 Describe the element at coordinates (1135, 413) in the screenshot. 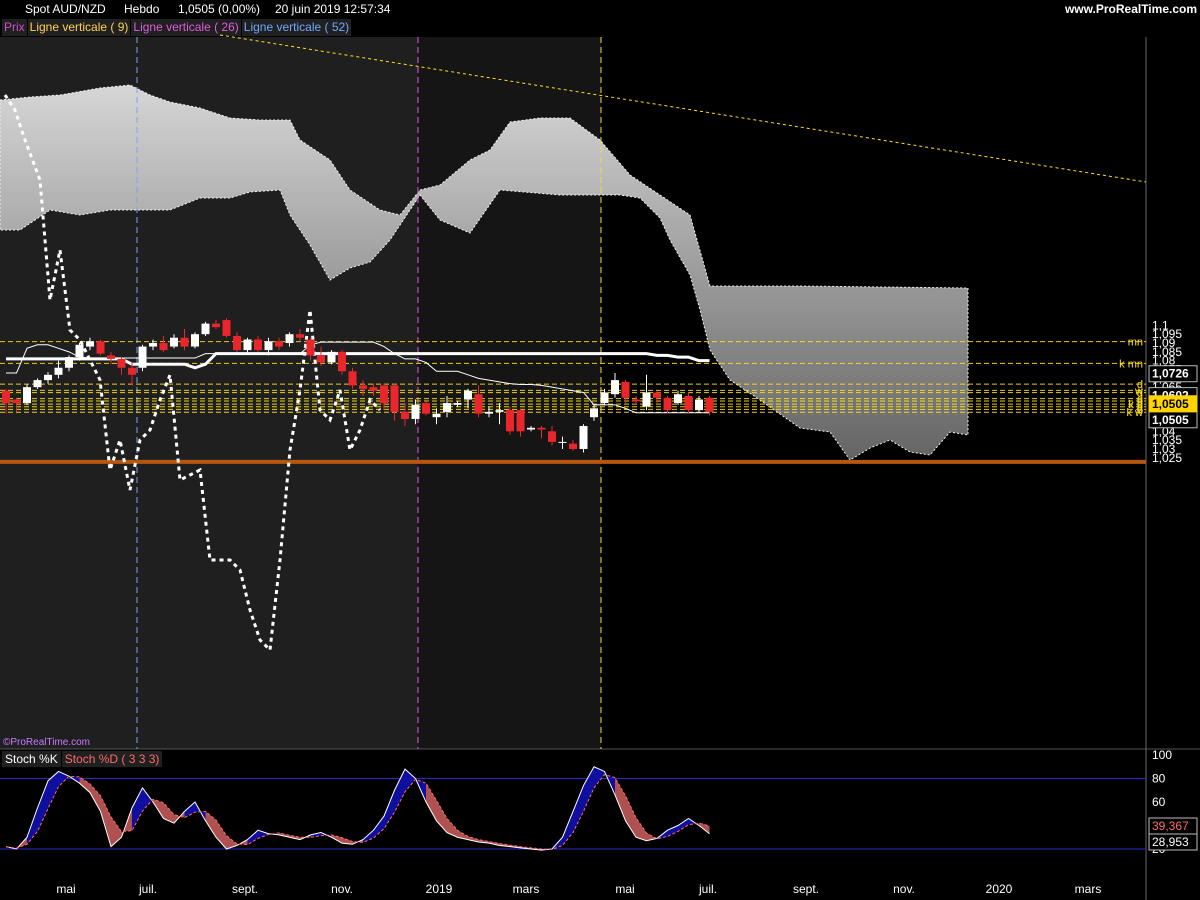

I see `level-label: k w` at that location.